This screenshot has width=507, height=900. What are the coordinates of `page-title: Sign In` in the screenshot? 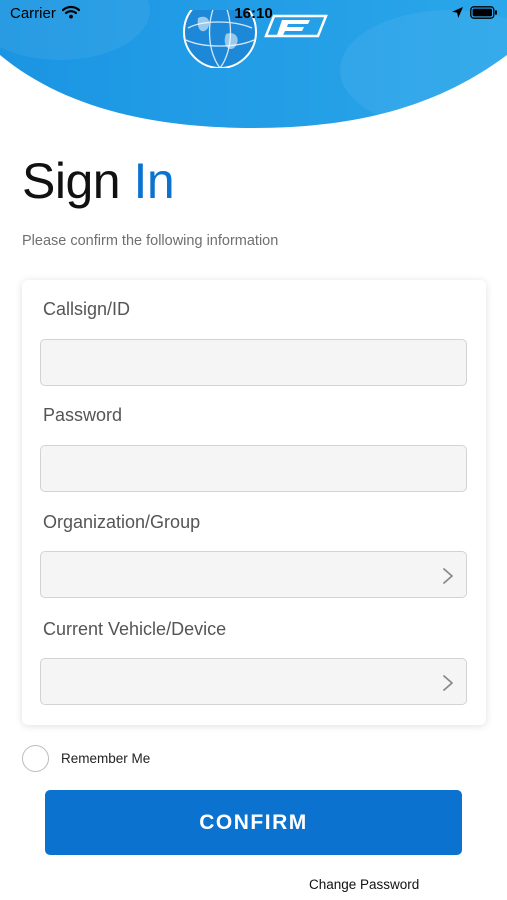 It's located at (98, 181).